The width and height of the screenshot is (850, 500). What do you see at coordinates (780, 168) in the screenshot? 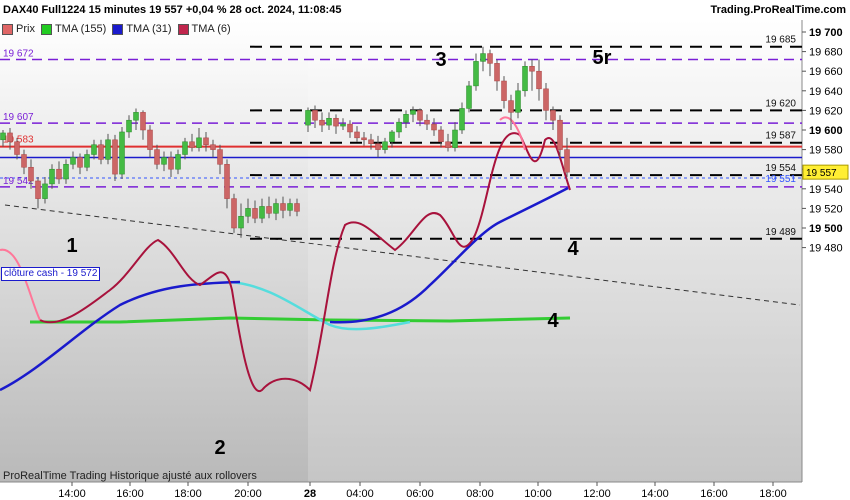
I see `level-label: 19 554` at bounding box center [780, 168].